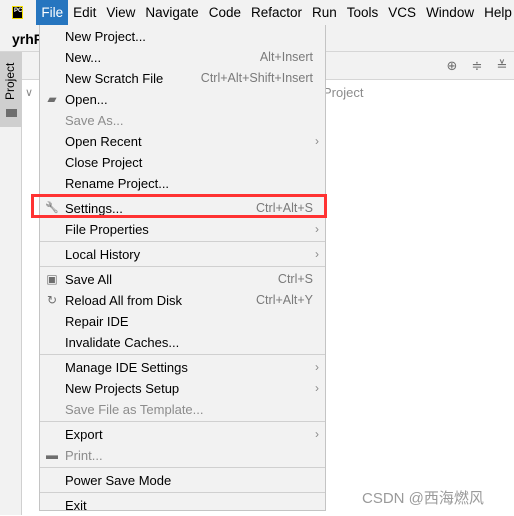 The width and height of the screenshot is (514, 516). What do you see at coordinates (182, 388) in the screenshot?
I see `menu-item-new-projects-setup: New Projects Setup ›` at bounding box center [182, 388].